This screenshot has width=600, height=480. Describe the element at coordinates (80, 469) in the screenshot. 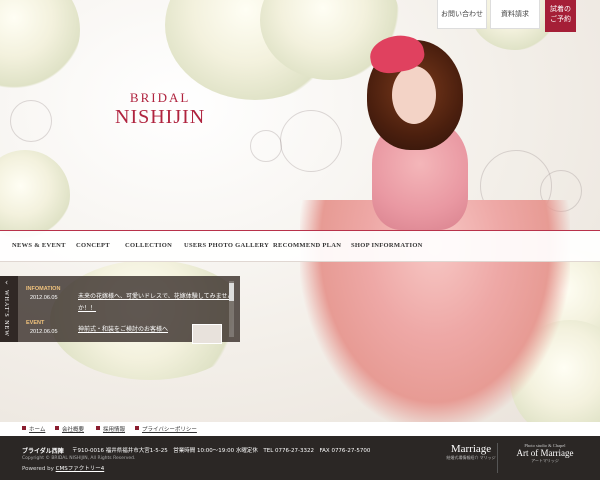

I see `powered-link: CMSファクトリー4` at that location.